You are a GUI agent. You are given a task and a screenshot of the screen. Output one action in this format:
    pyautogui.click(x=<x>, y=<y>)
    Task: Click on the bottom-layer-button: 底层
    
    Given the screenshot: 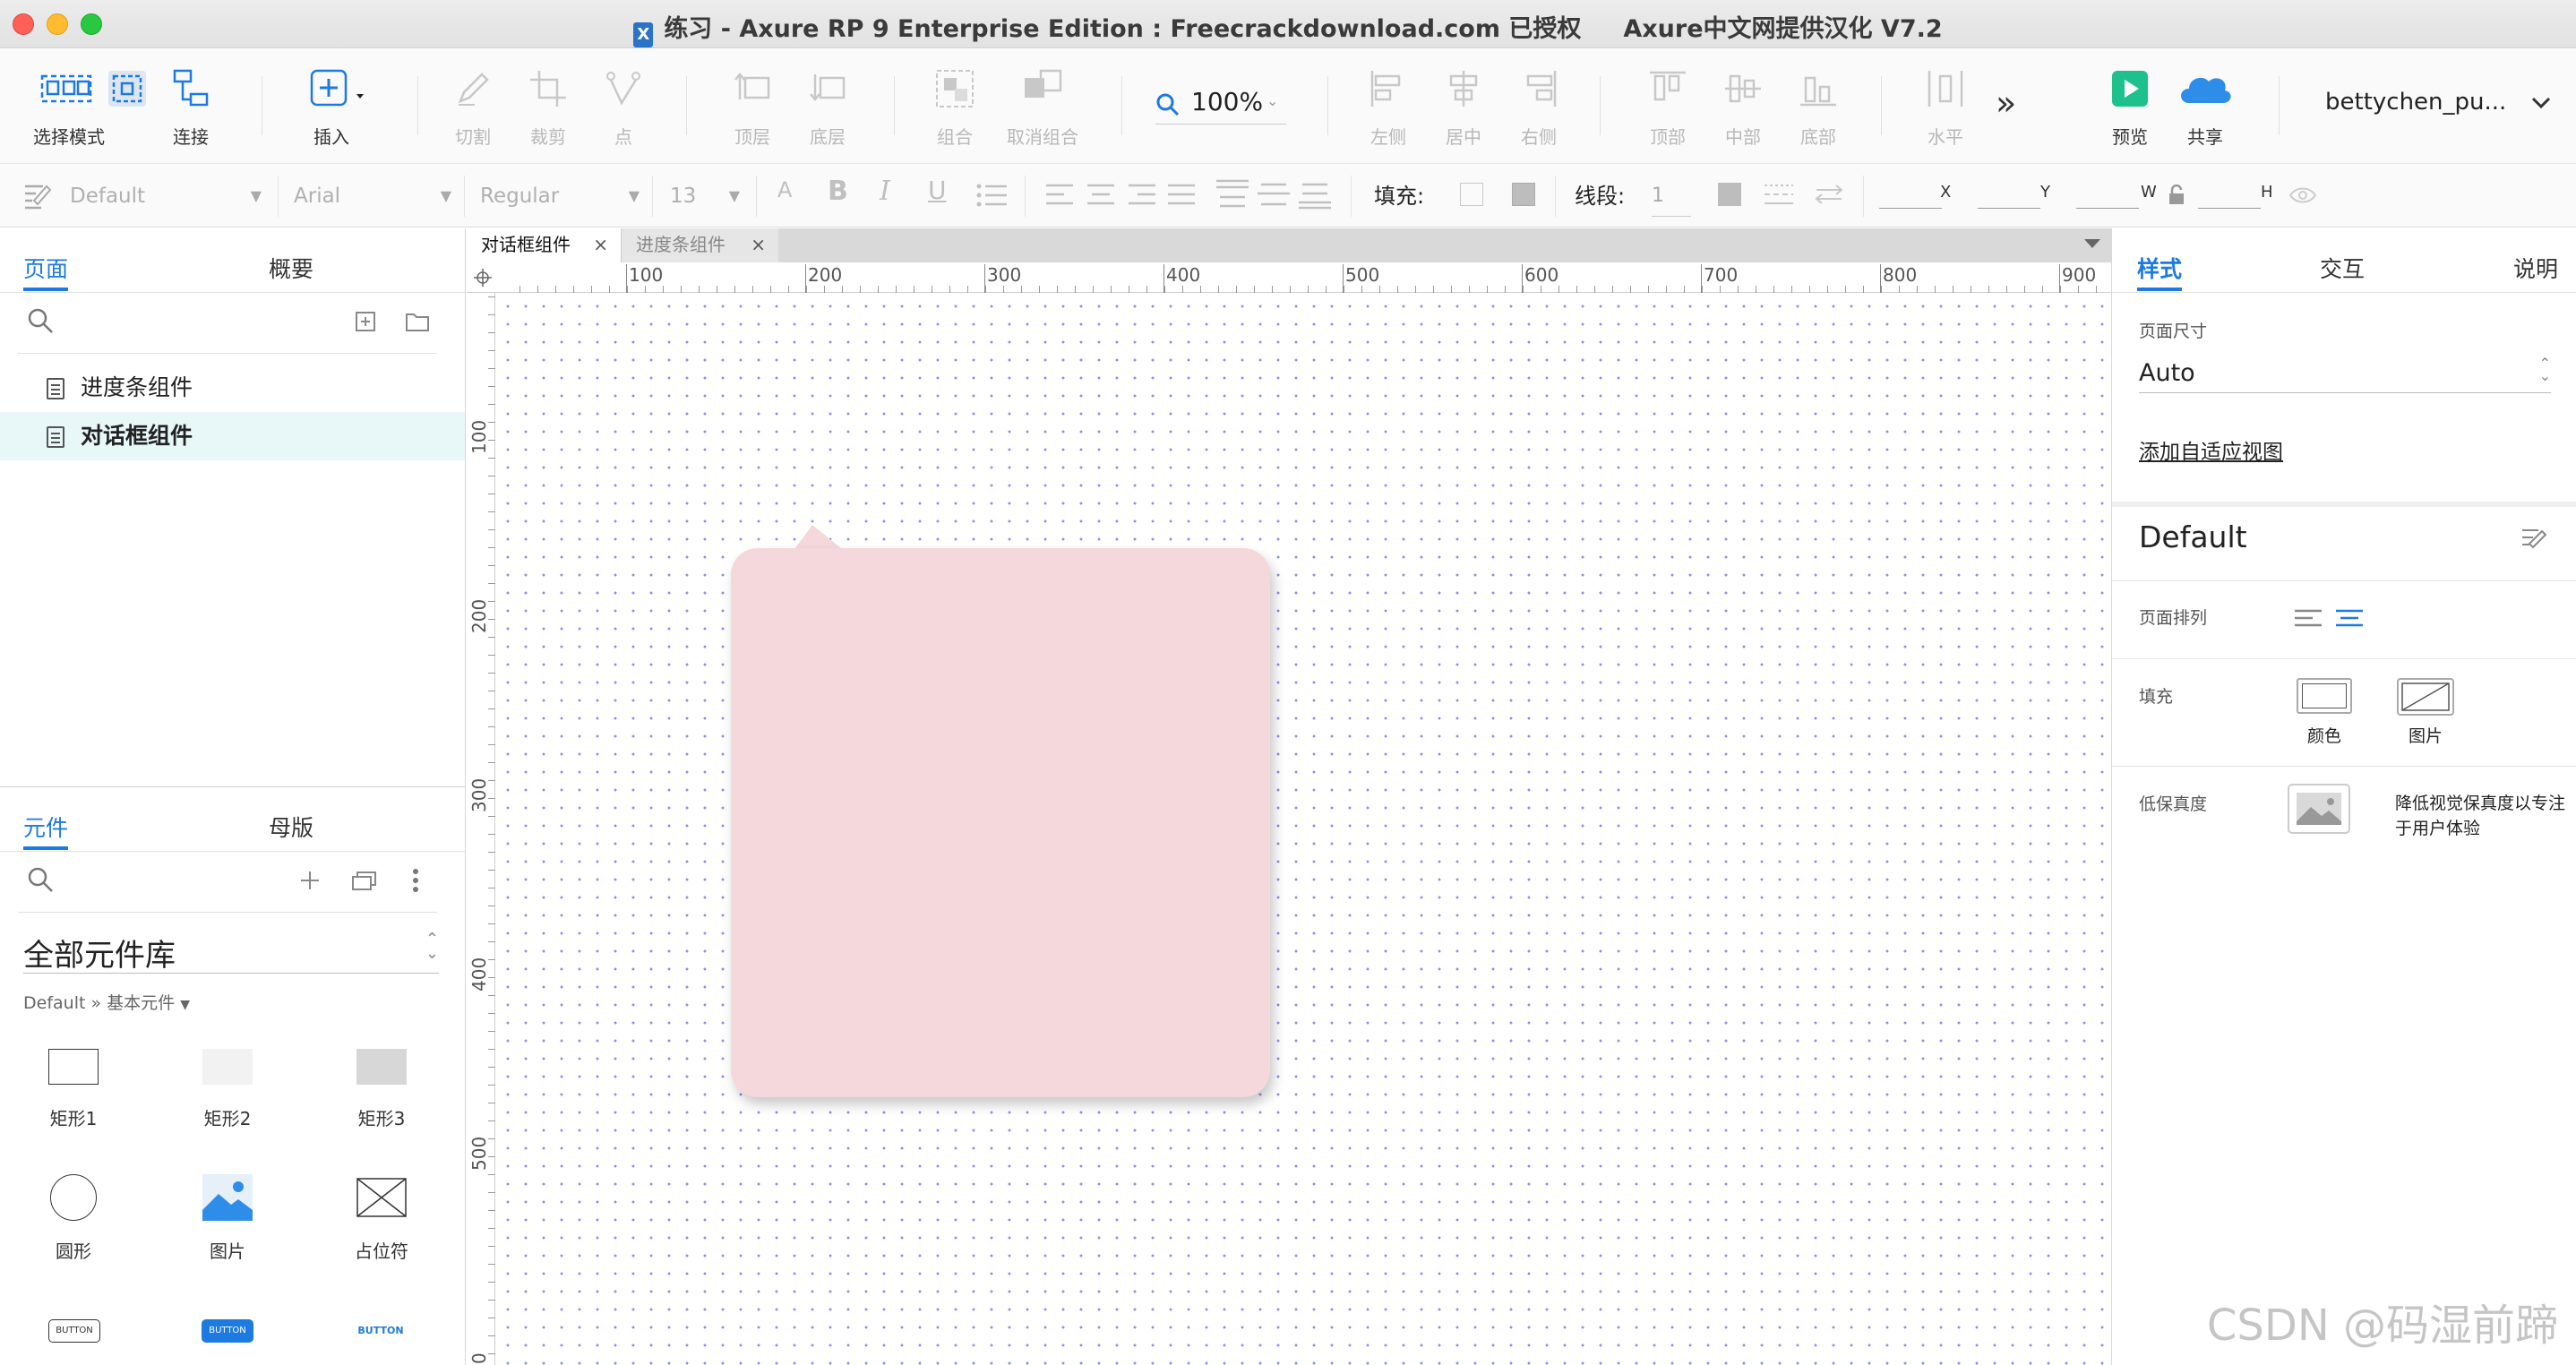 What is the action you would take?
    pyautogui.click(x=827, y=106)
    